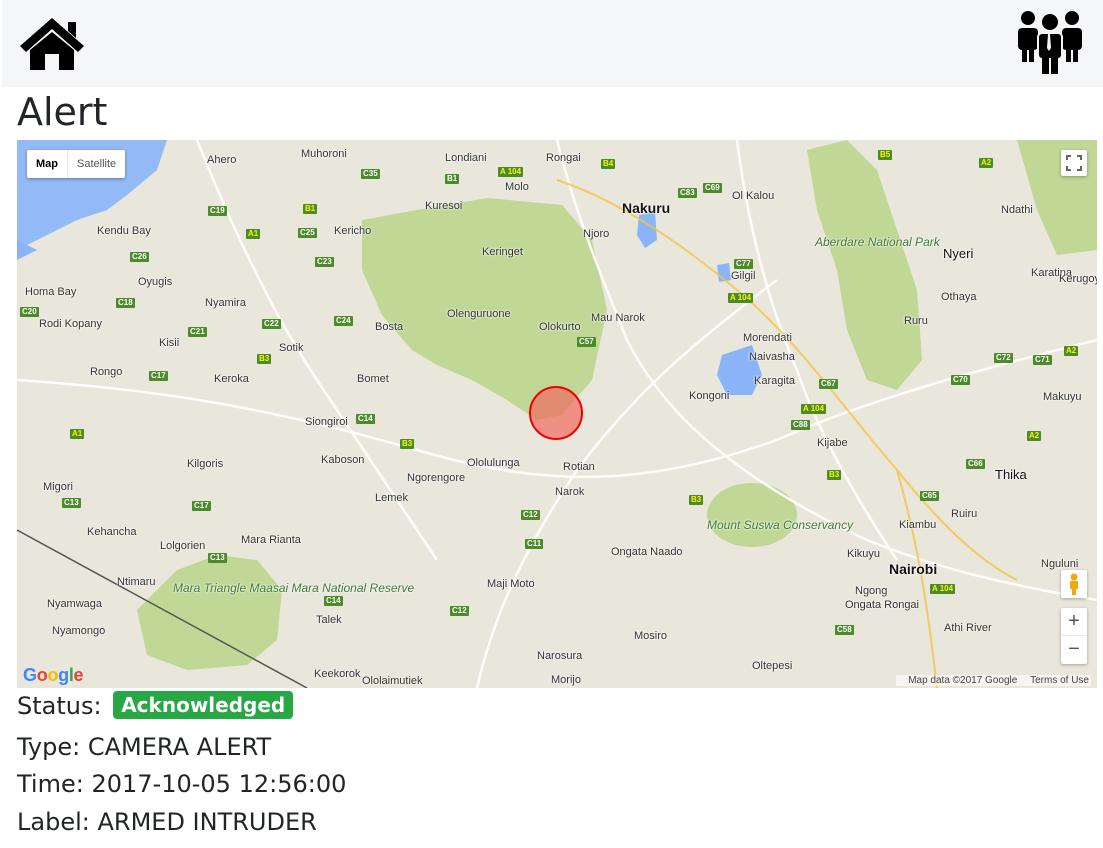  I want to click on fullscreen-button, so click(1074, 163).